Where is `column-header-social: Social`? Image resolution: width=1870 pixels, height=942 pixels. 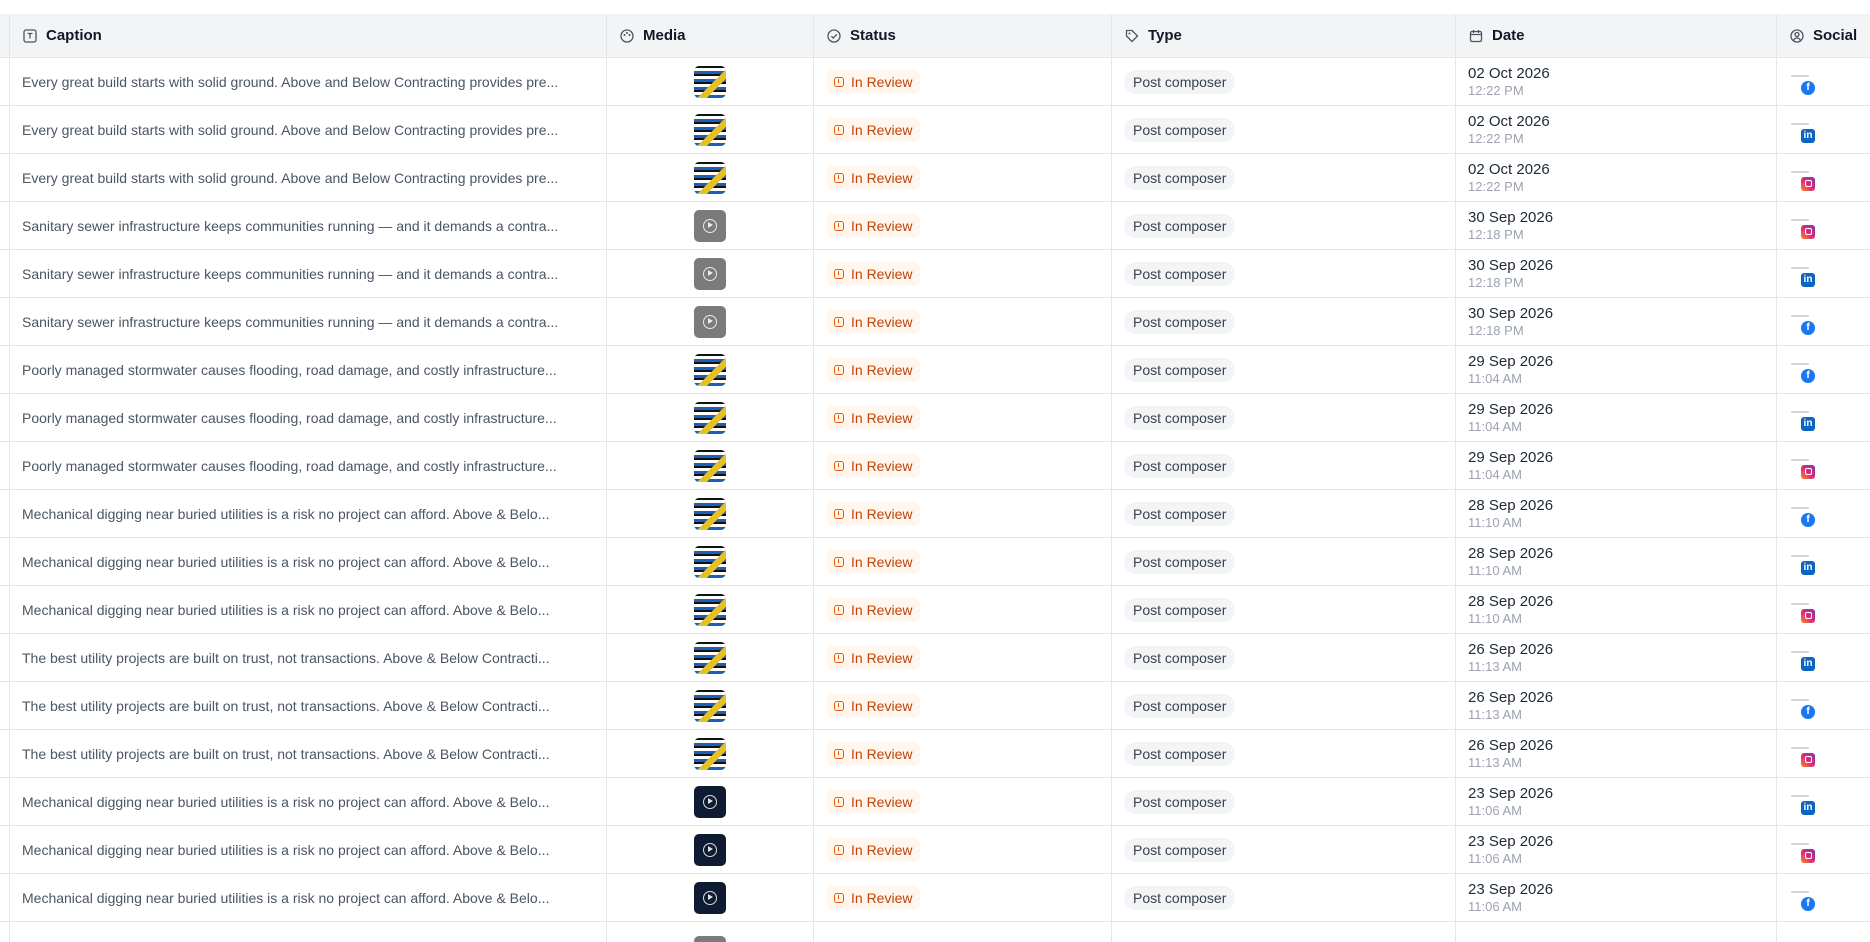
column-header-social: Social is located at coordinates (1823, 35).